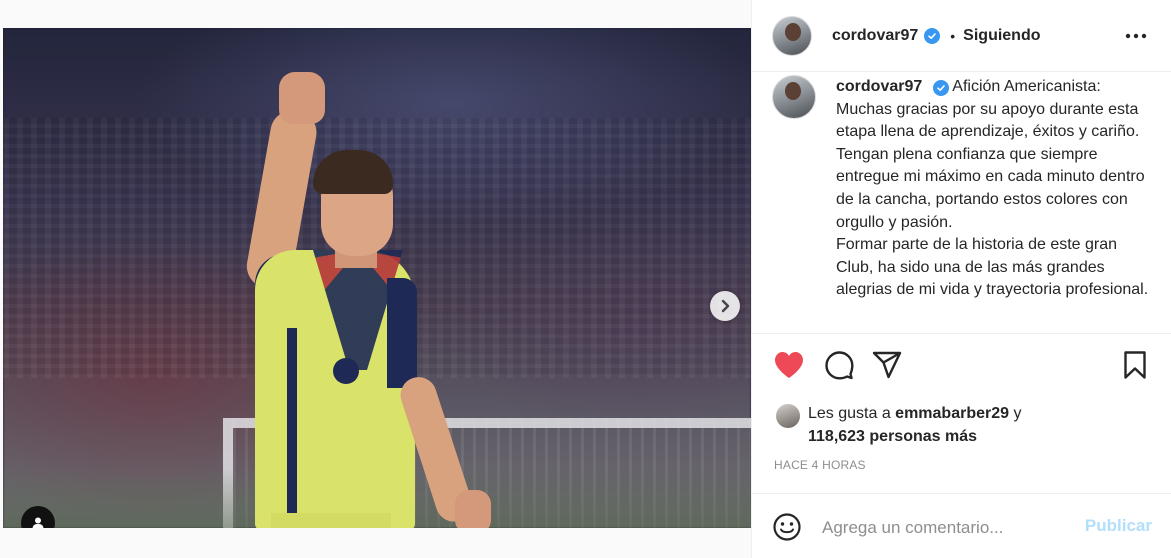  I want to click on chevron-right-icon, so click(725, 306).